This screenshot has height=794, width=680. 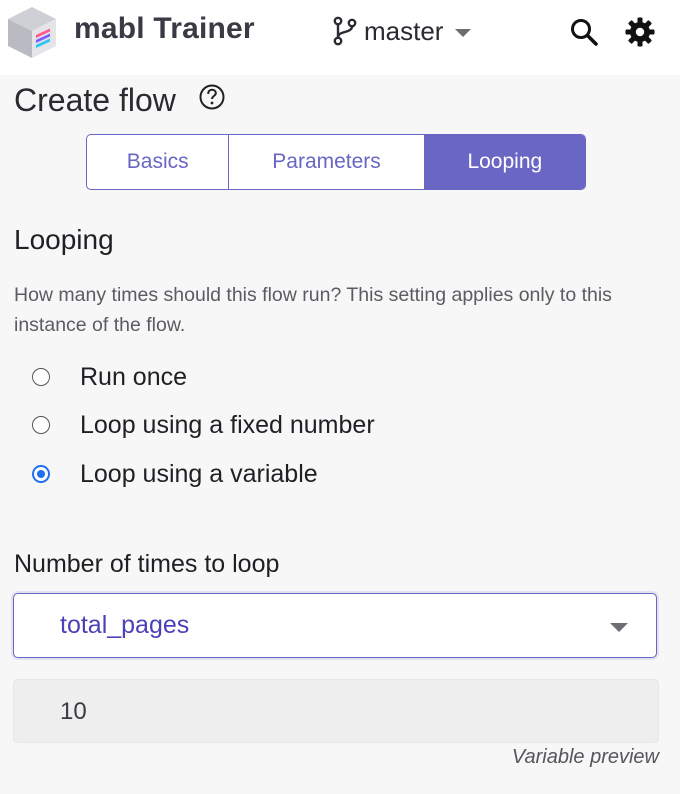 I want to click on radio-button-checked, so click(x=41, y=474).